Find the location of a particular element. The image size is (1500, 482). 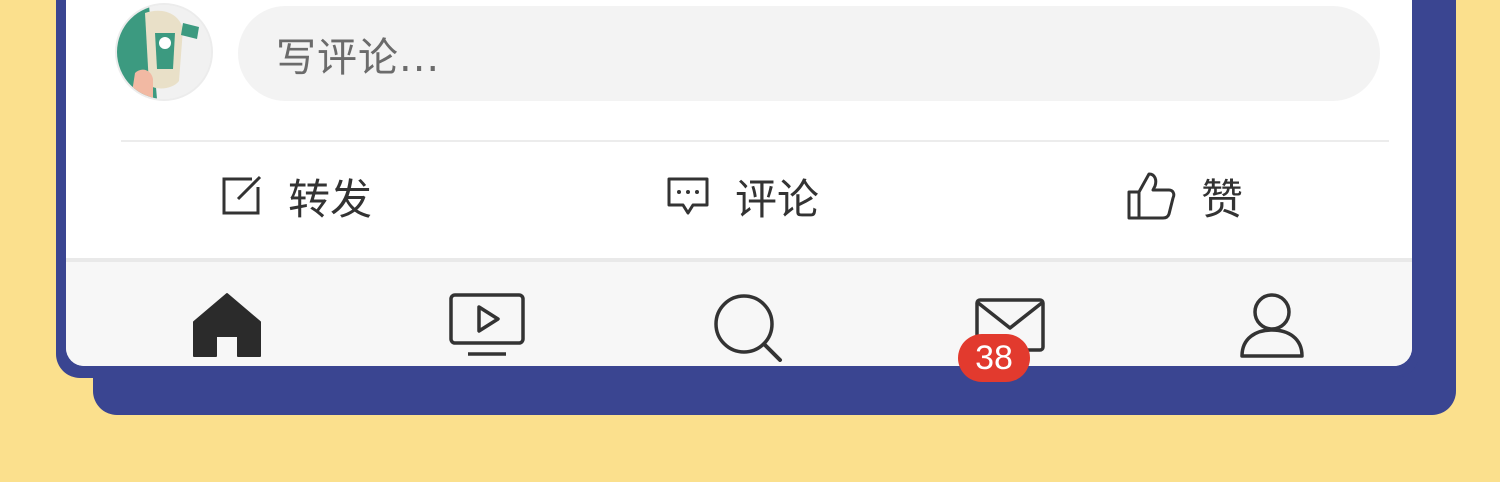

profile-icon is located at coordinates (1272, 325).